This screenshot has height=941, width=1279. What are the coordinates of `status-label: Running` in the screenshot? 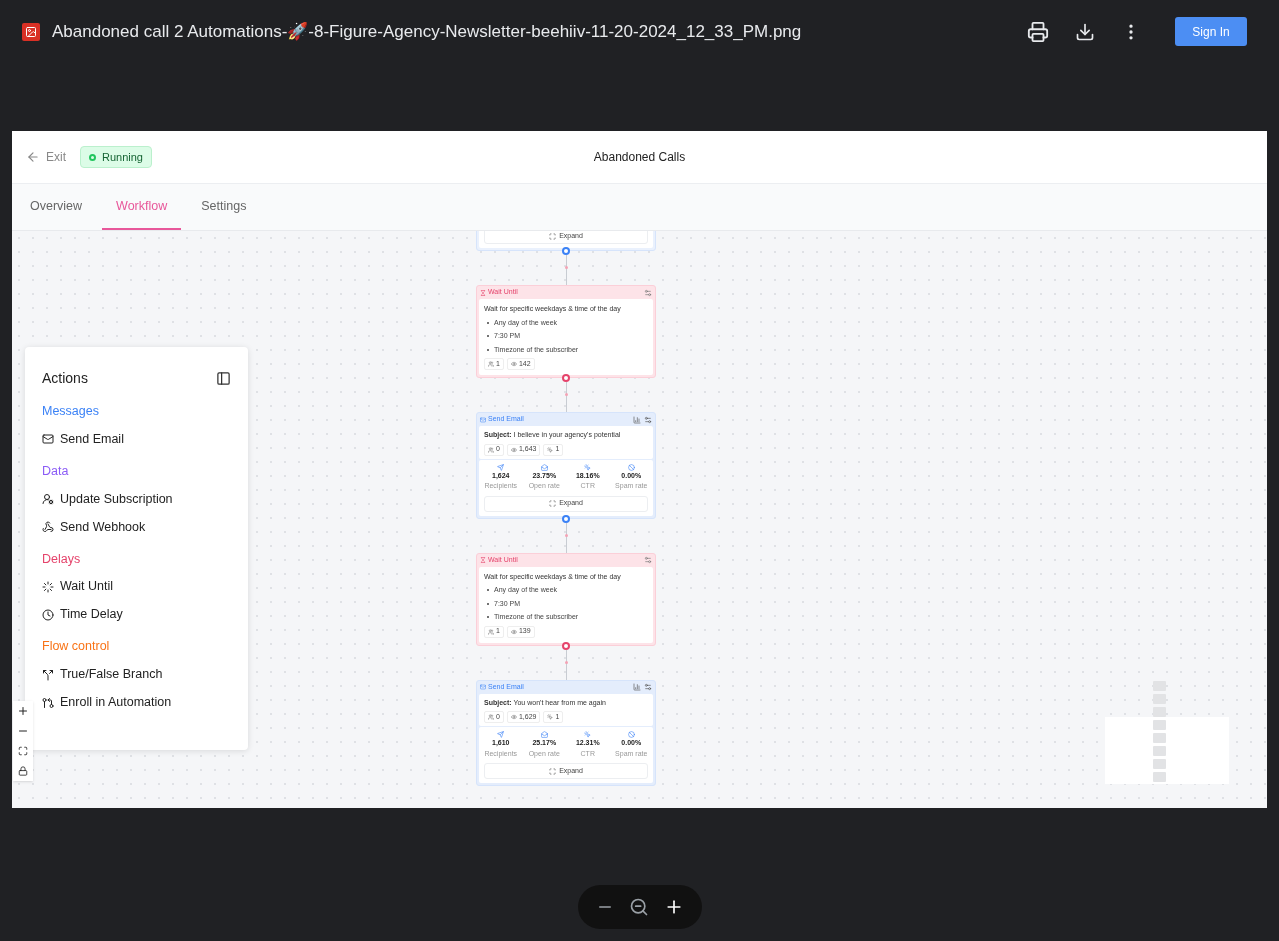 It's located at (122, 157).